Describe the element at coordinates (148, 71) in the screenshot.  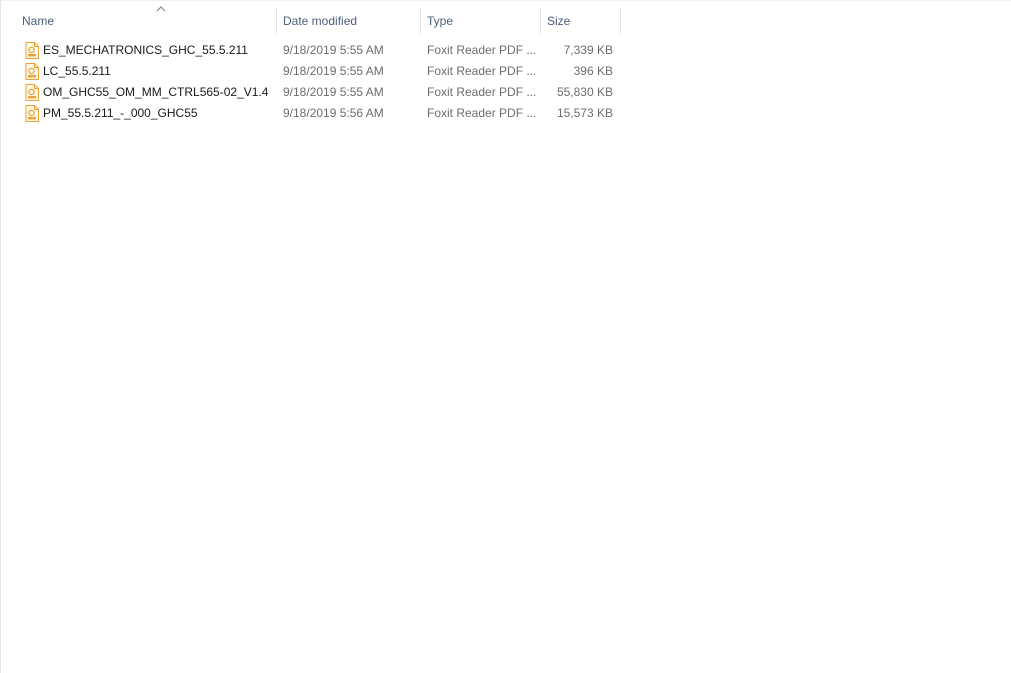
I see `file-name-cell: LC_55.5.211` at that location.